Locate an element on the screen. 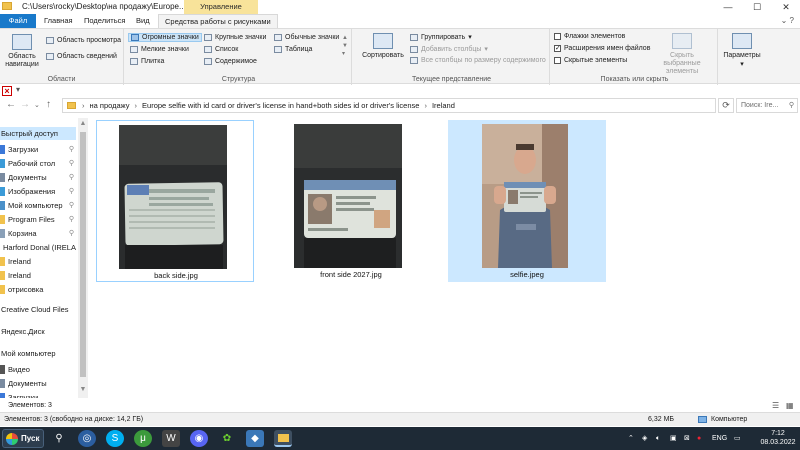 This screenshot has width=800, height=450. browser-icon: ◎ is located at coordinates (87, 438).